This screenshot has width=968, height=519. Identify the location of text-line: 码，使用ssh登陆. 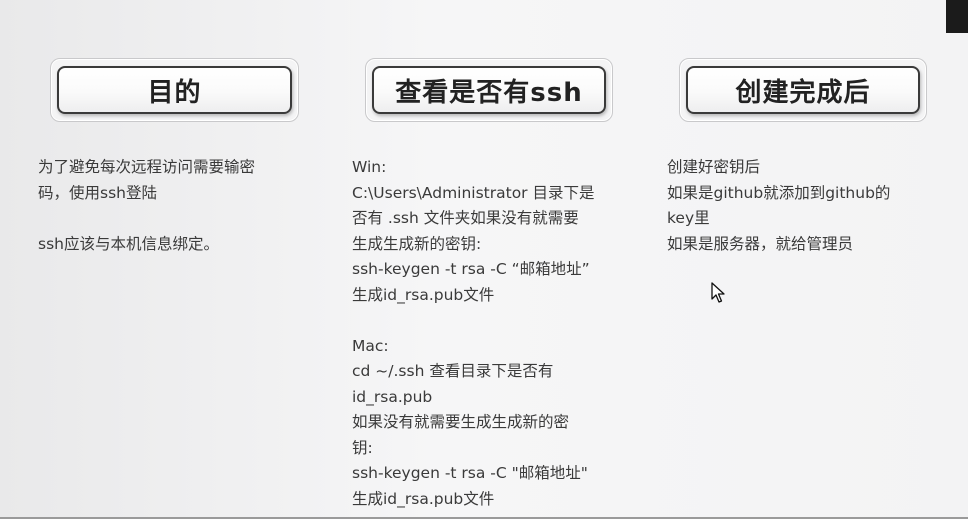
(97, 192).